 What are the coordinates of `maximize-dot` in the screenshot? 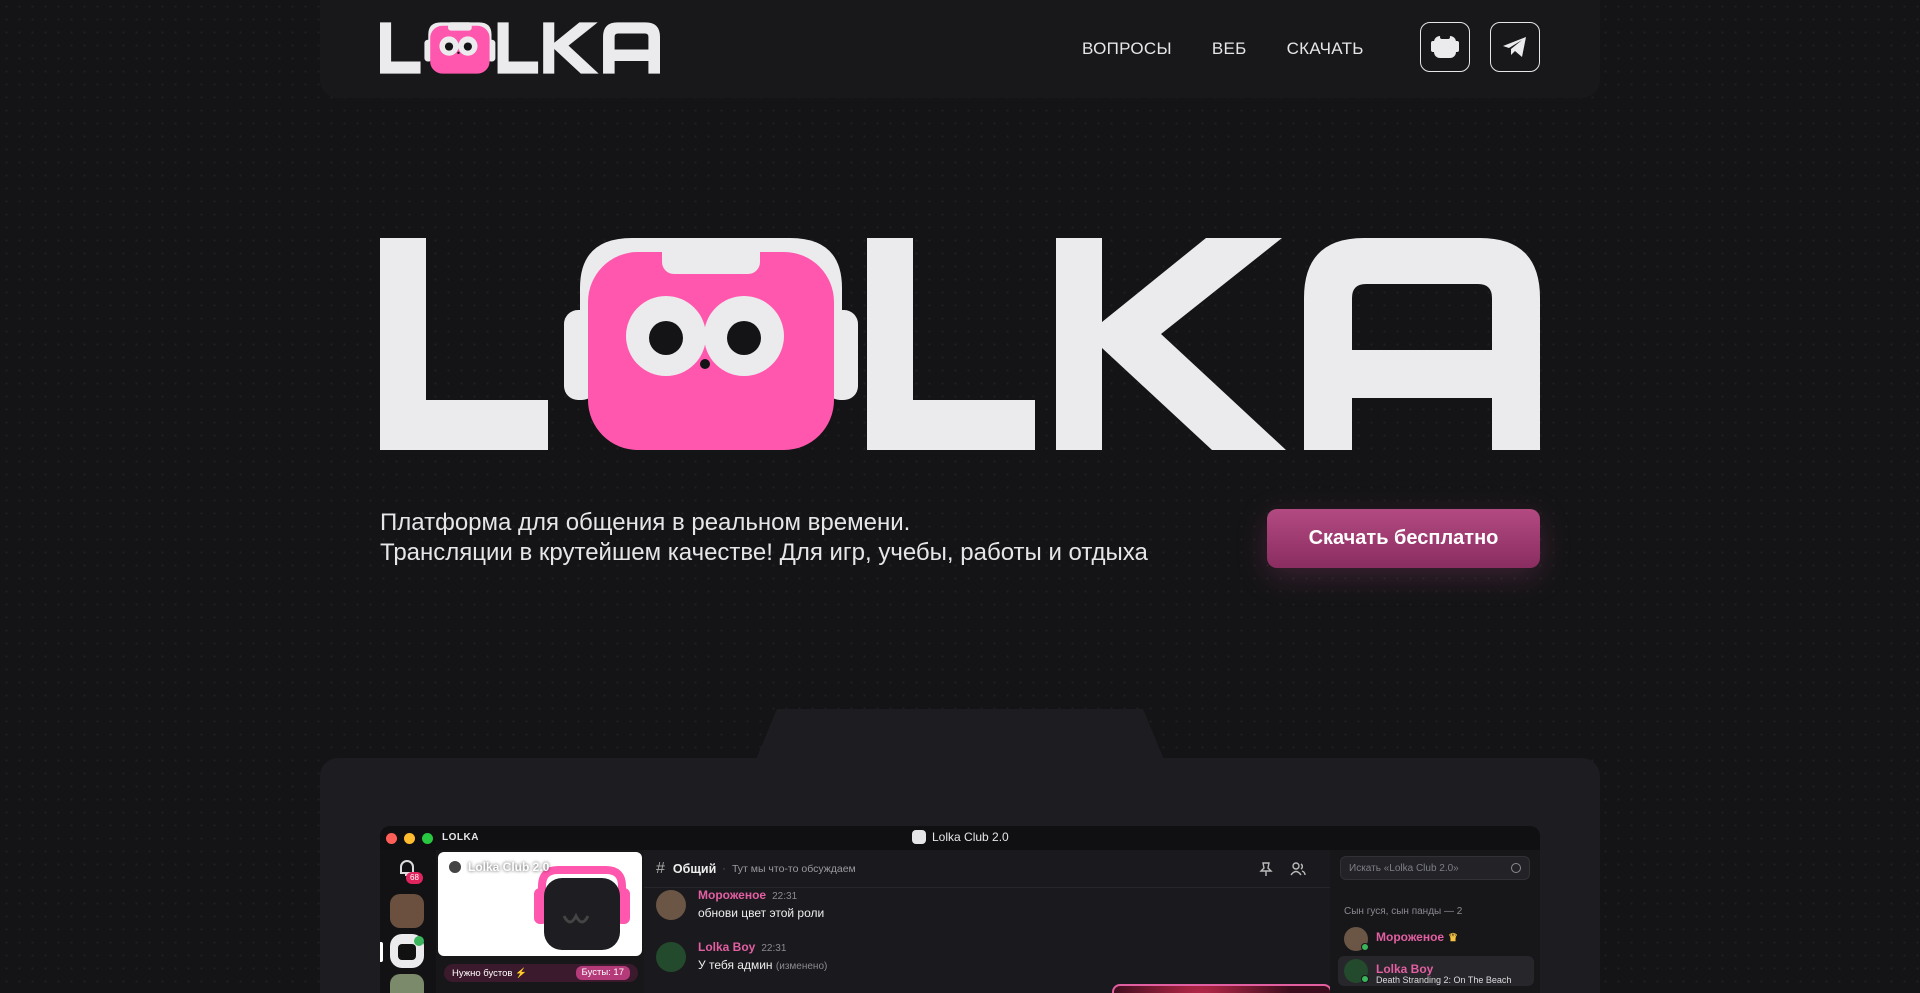 It's located at (427, 838).